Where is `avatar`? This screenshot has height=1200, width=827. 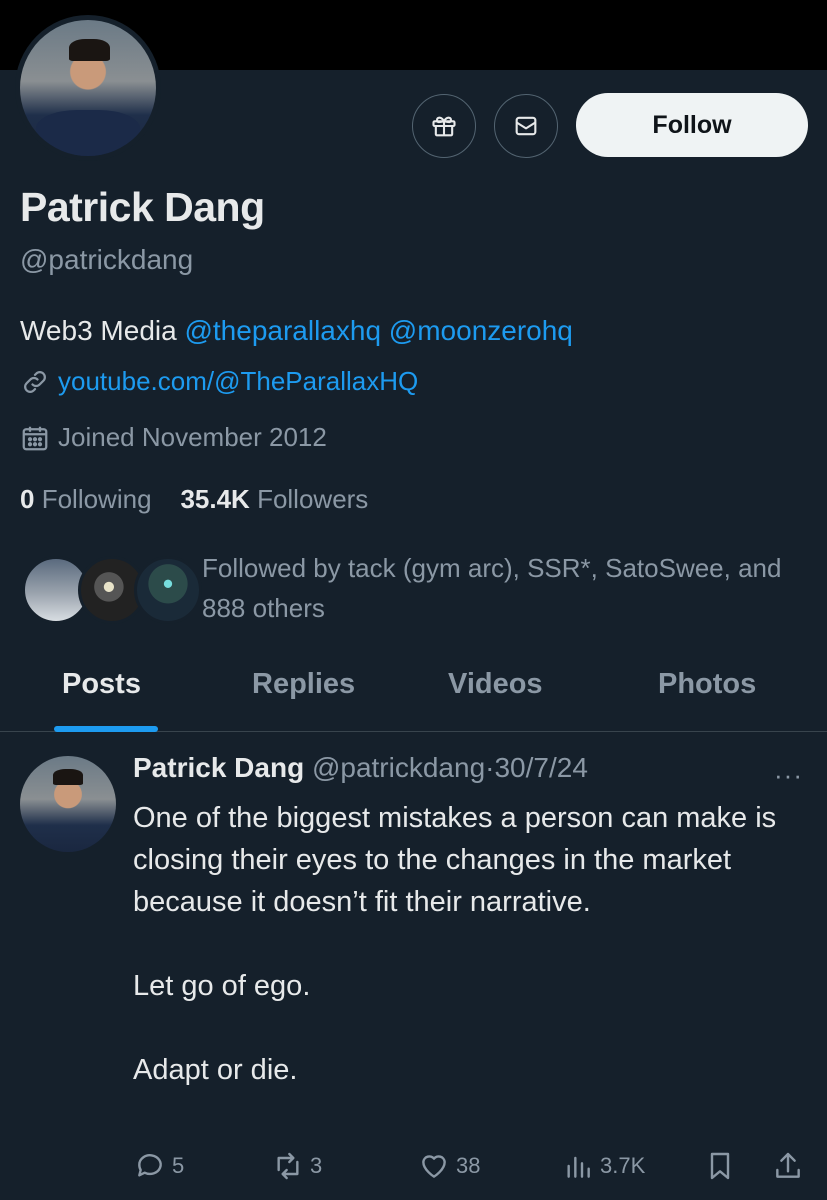
avatar is located at coordinates (168, 590).